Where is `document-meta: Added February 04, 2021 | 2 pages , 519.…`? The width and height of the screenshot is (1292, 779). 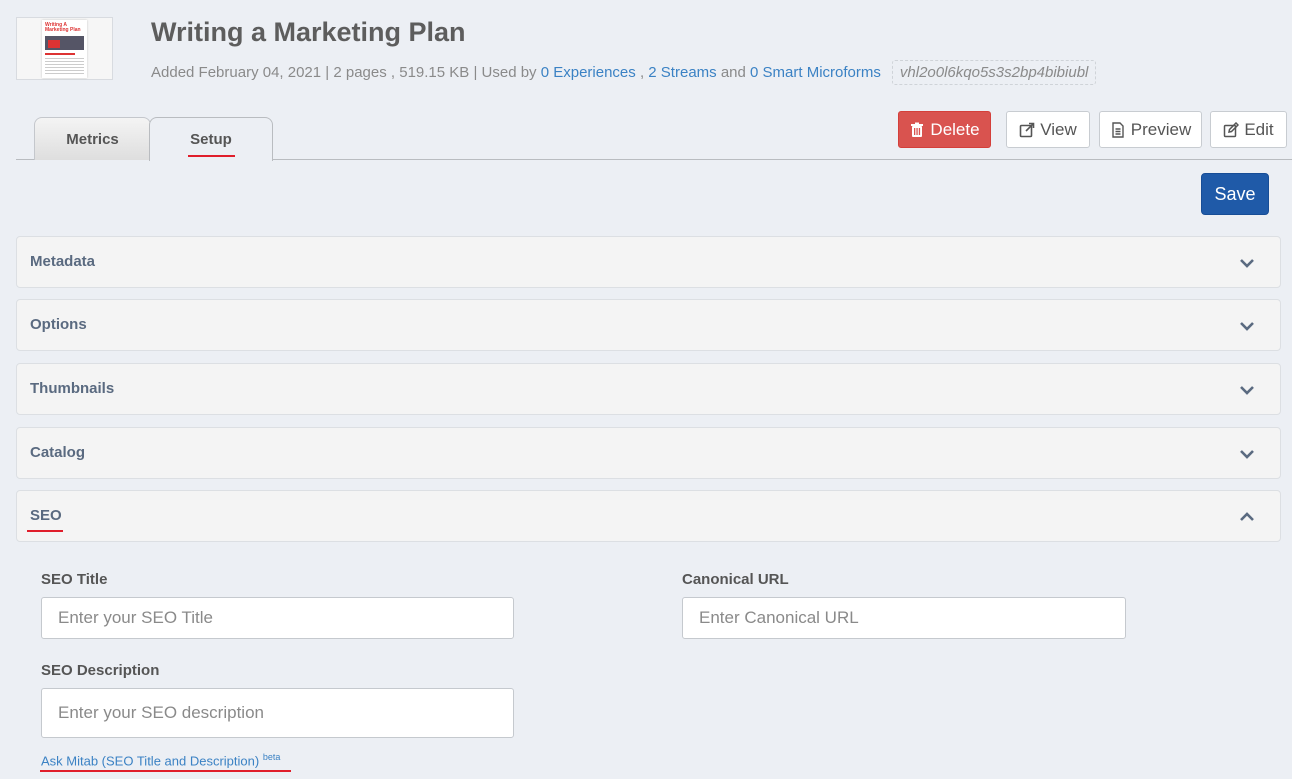
document-meta: Added February 04, 2021 | 2 pages , 519.… is located at coordinates (624, 72).